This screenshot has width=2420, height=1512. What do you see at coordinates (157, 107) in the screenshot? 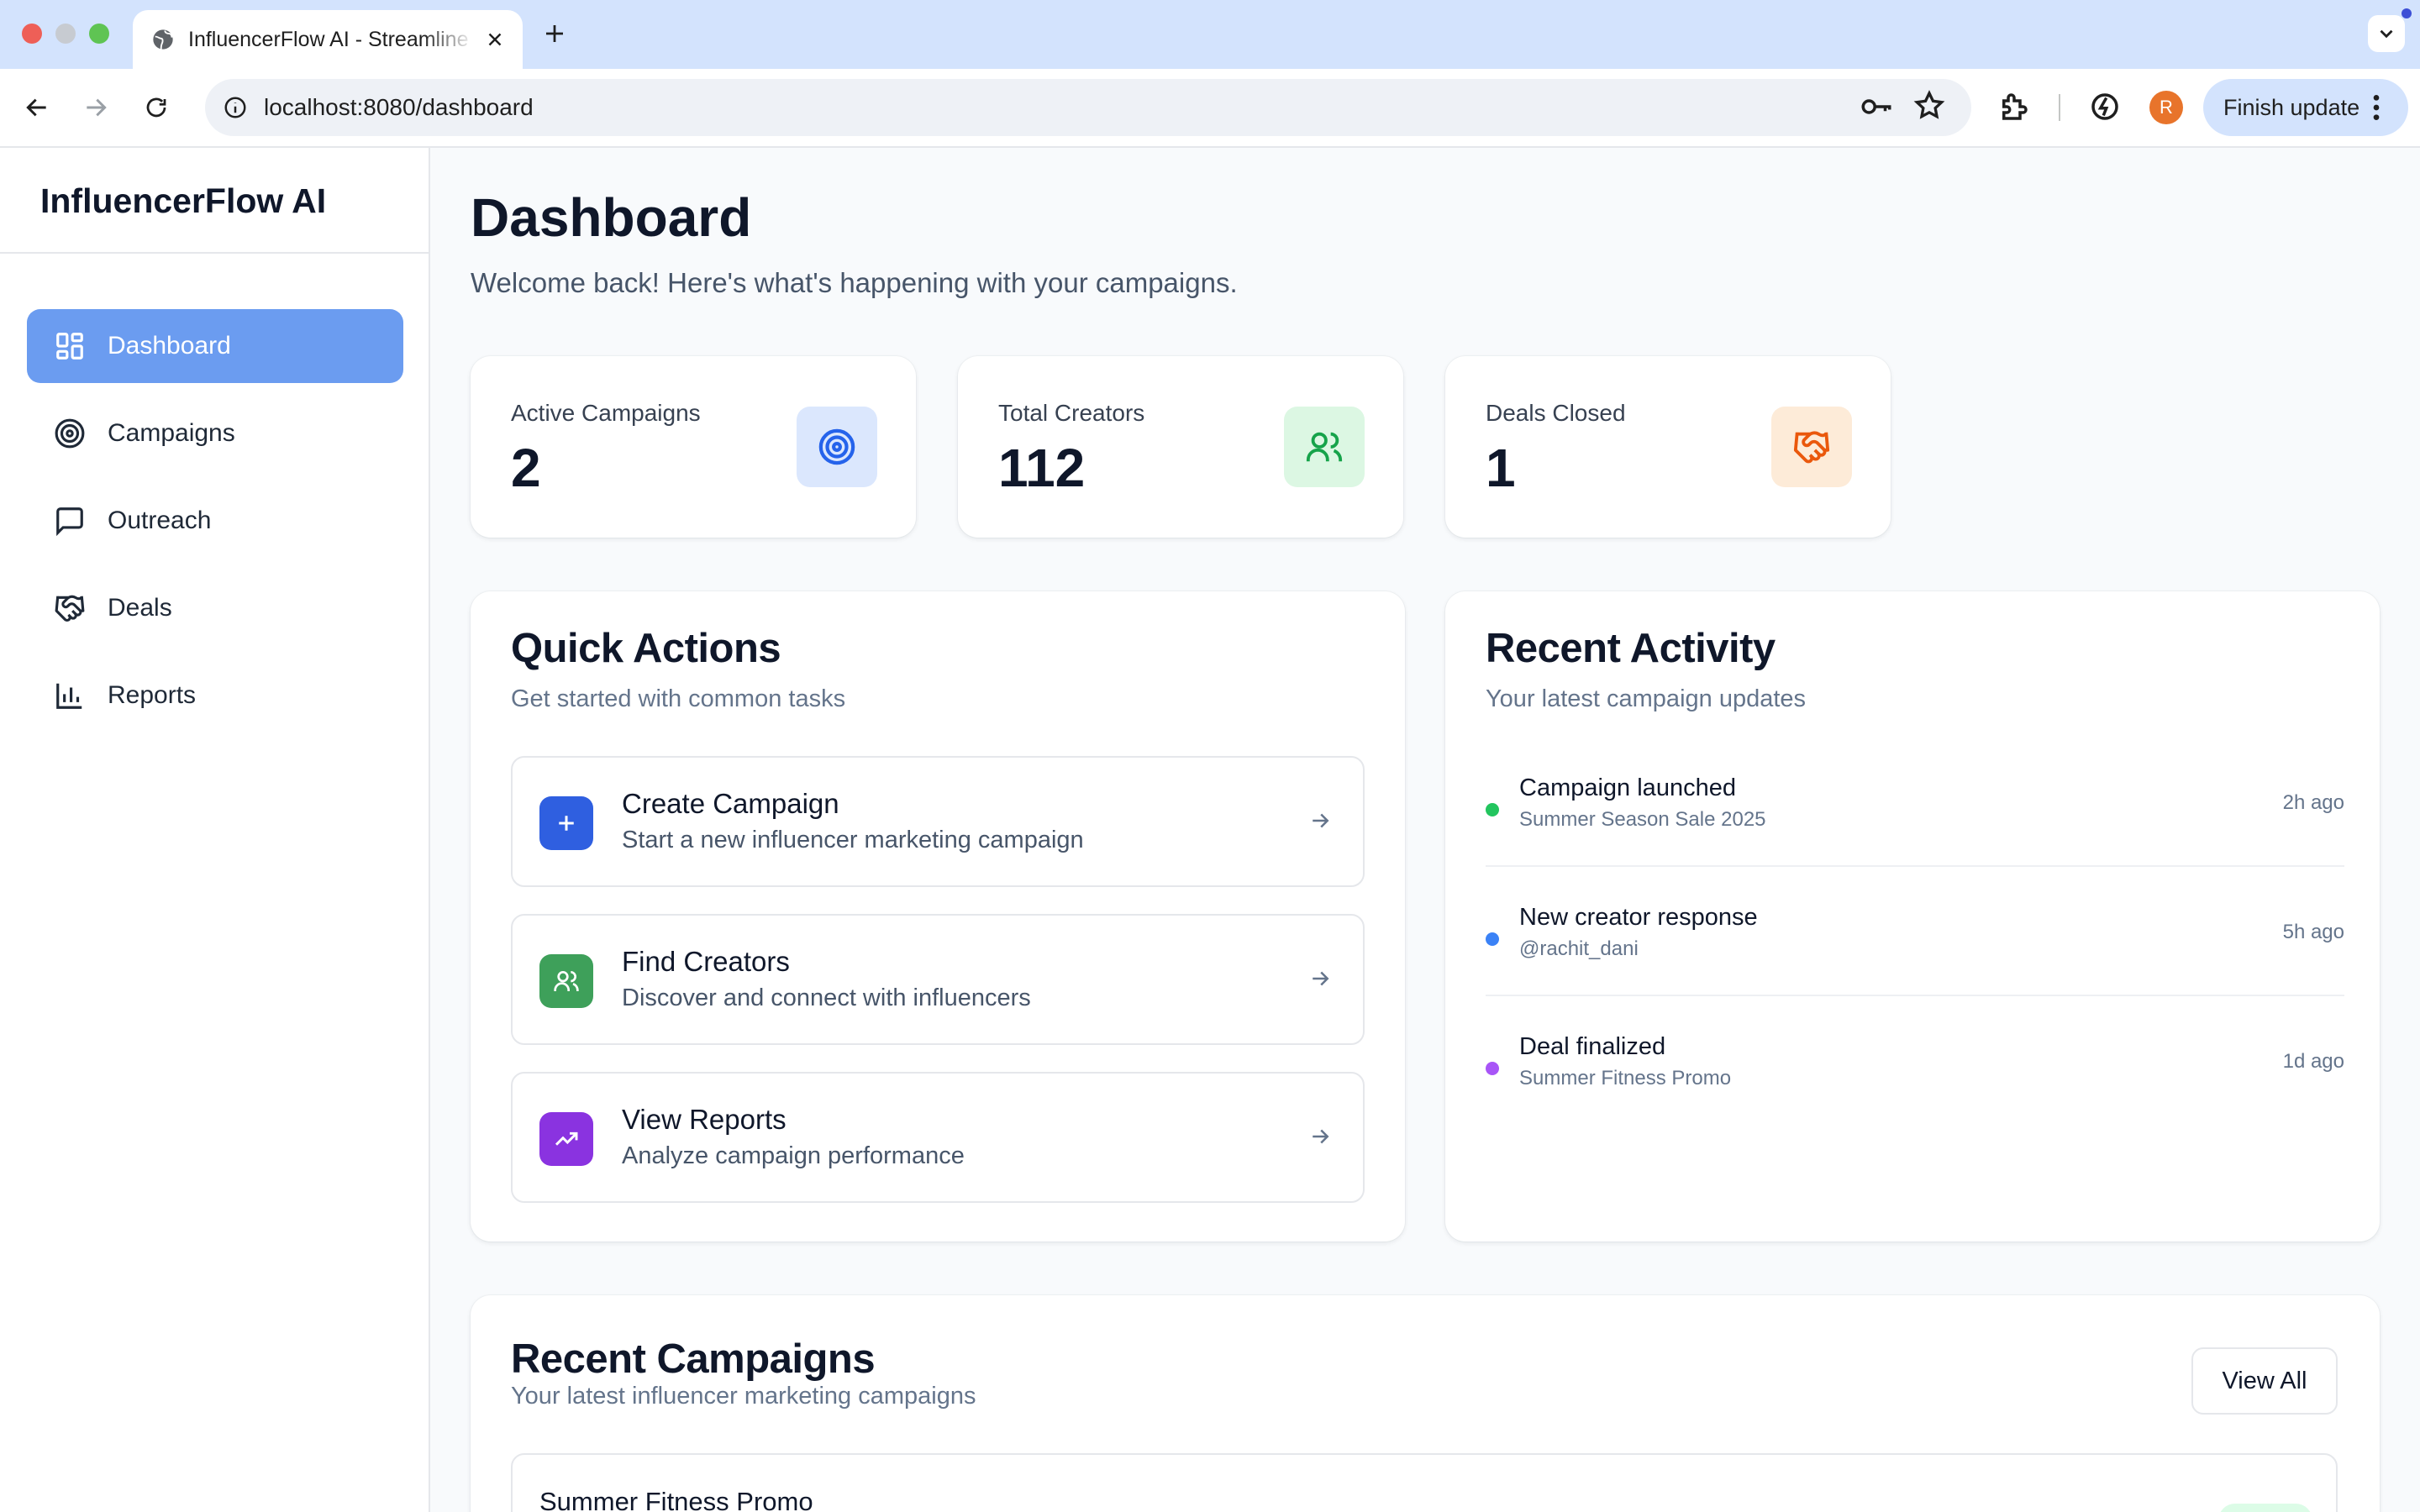
I see `reload-icon` at bounding box center [157, 107].